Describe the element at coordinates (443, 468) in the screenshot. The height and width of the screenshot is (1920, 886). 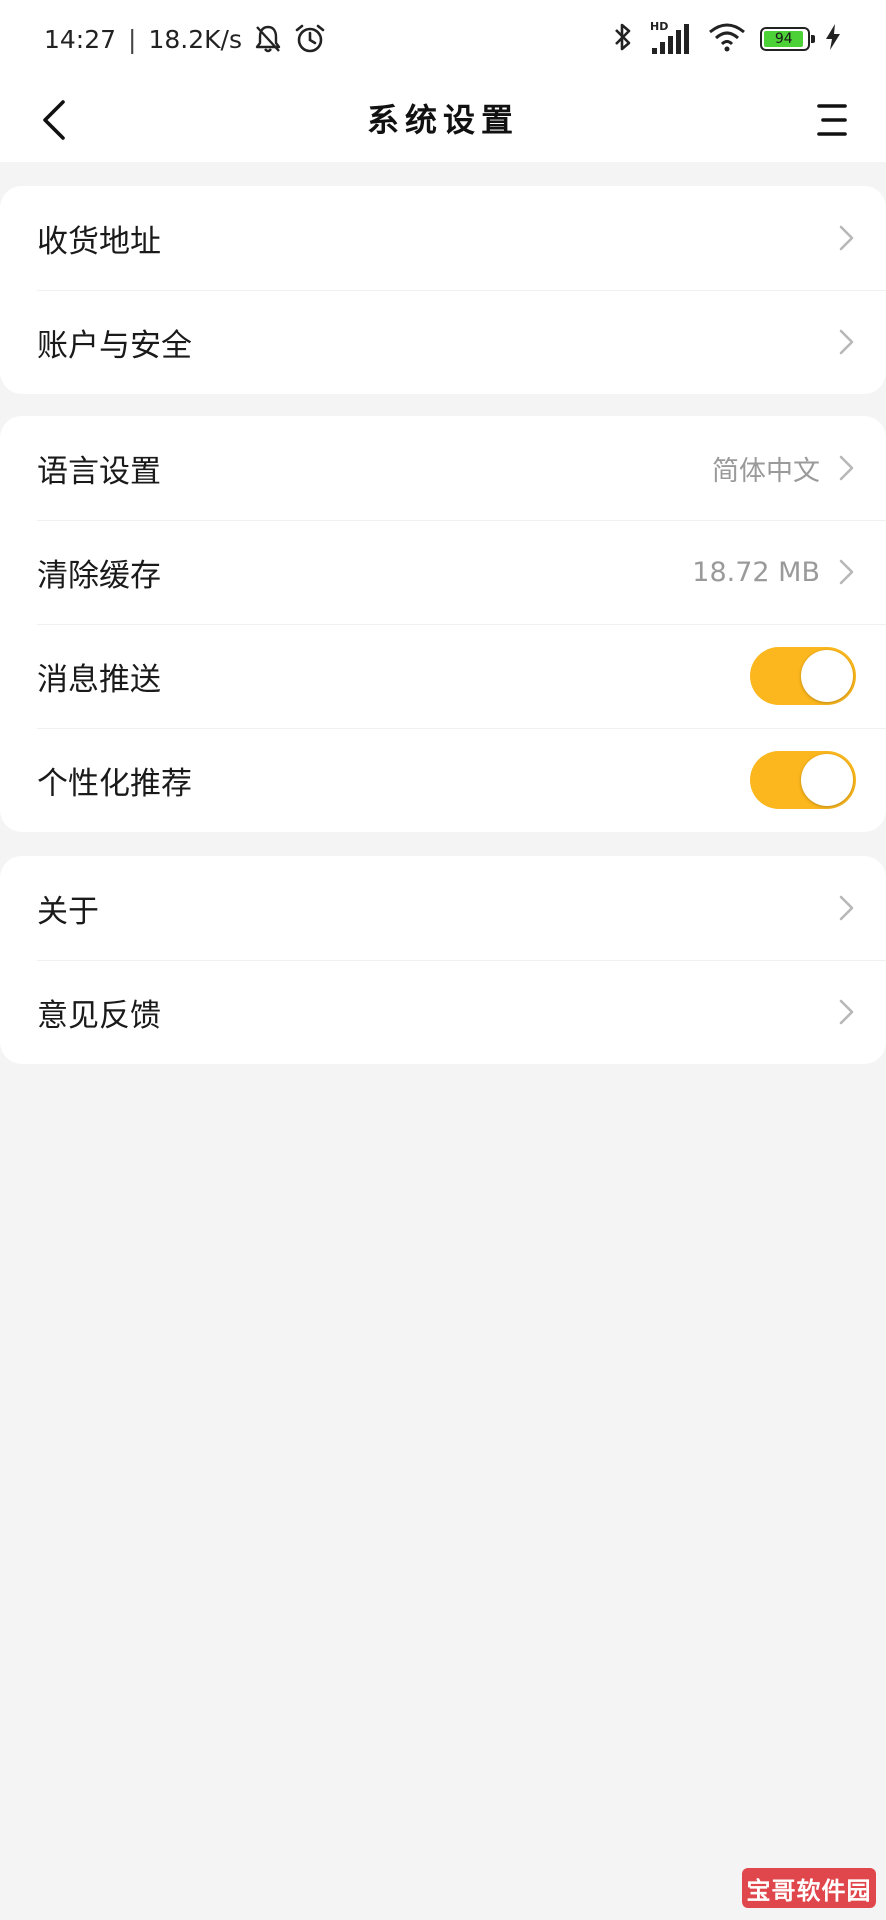
I see `settings-item-language: 语言设置 简体中文` at that location.